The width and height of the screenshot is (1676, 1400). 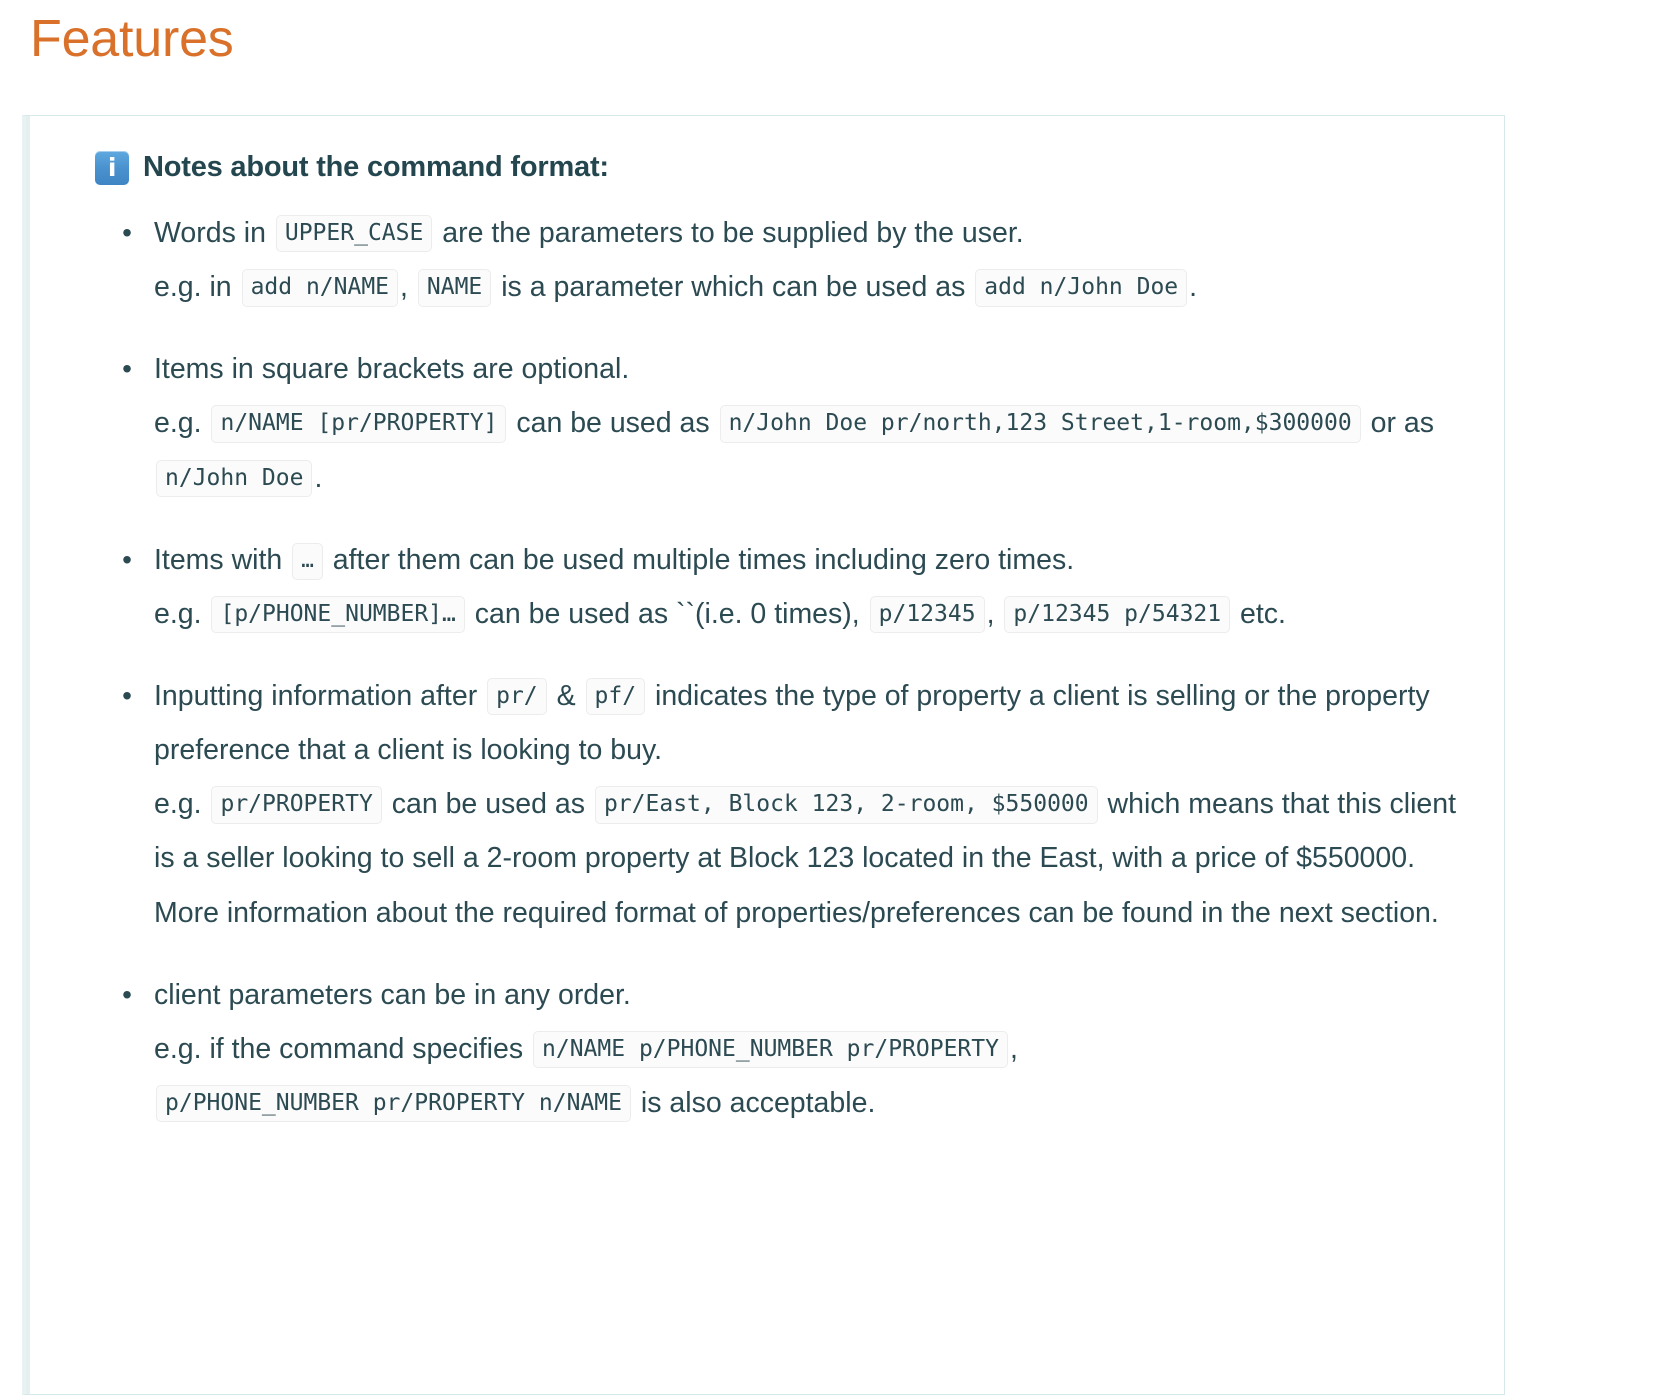 What do you see at coordinates (132, 39) in the screenshot?
I see `page-title: Features` at bounding box center [132, 39].